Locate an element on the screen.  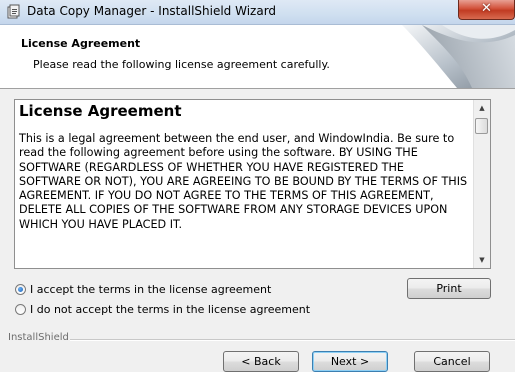
close-icon: ✕ is located at coordinates (486, 8).